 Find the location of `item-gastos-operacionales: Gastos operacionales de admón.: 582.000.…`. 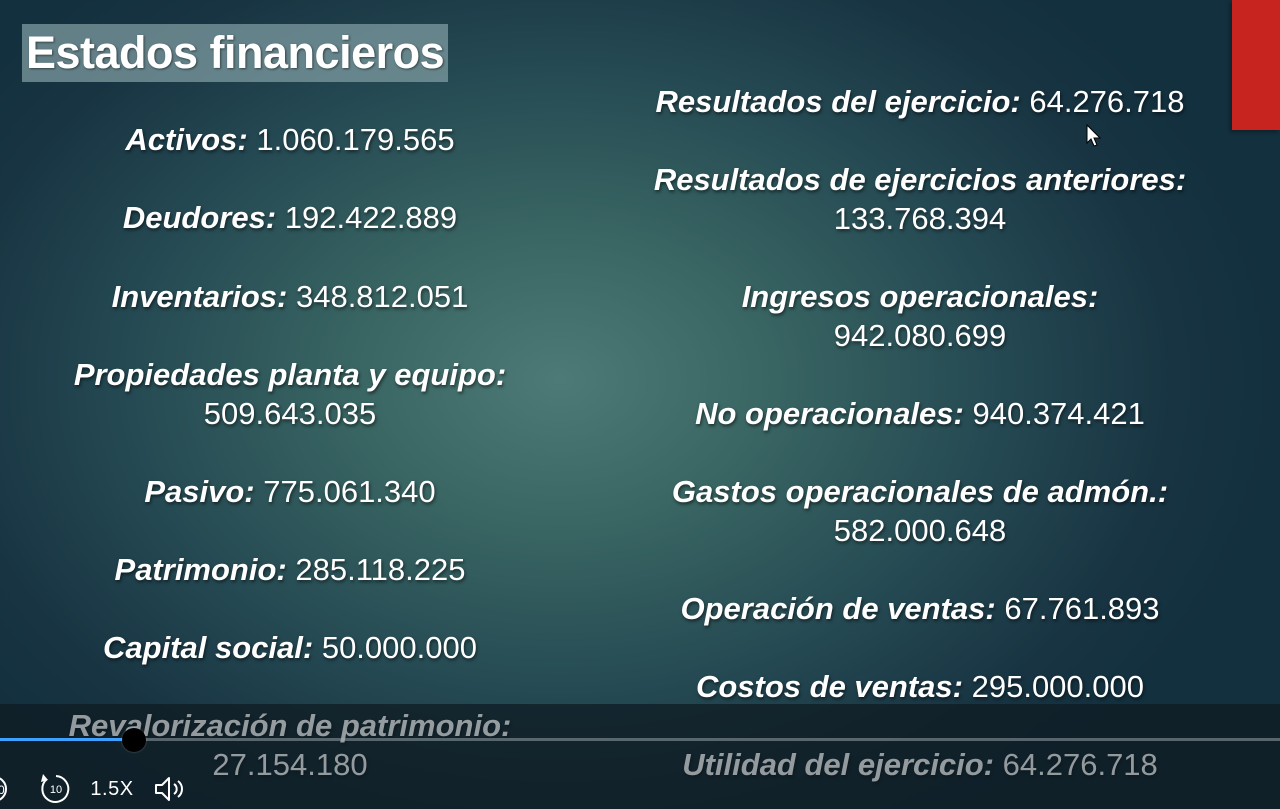

item-gastos-operacionales: Gastos operacionales de admón.: 582.000.… is located at coordinates (920, 511).